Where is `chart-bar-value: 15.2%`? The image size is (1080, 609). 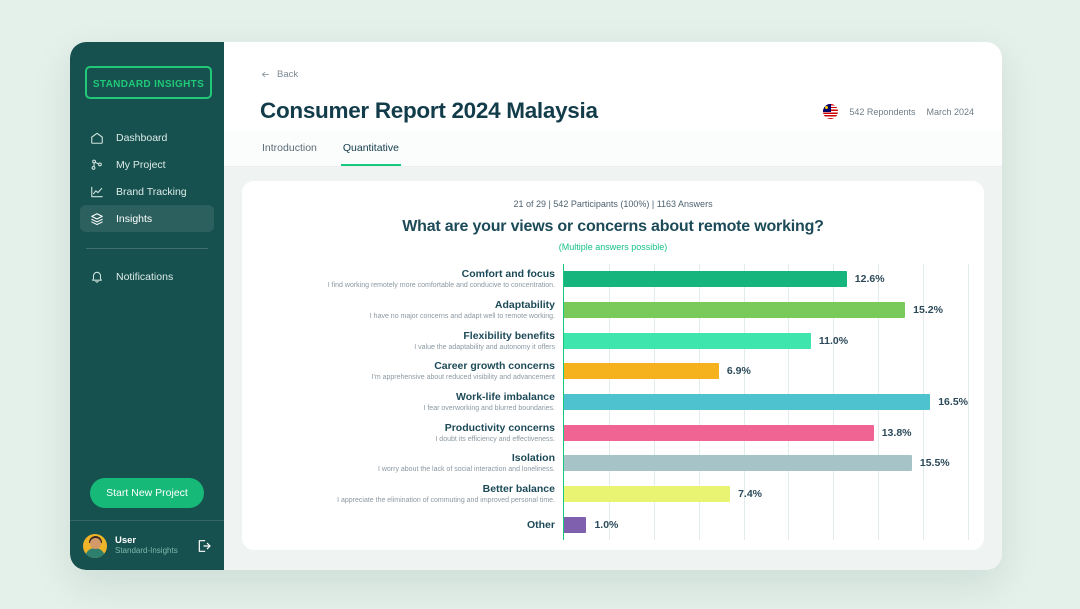
chart-bar-value: 15.2% is located at coordinates (928, 310).